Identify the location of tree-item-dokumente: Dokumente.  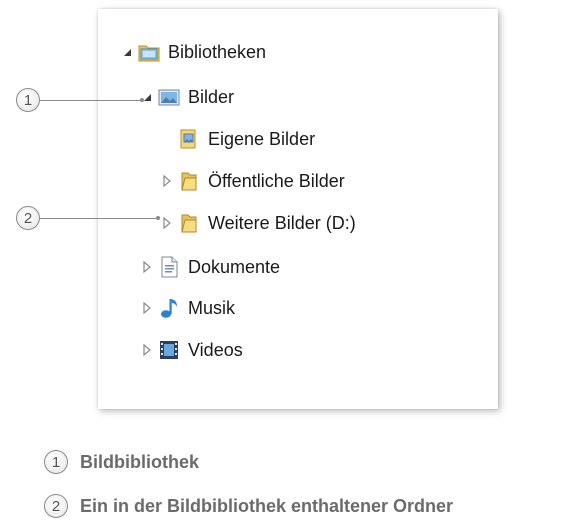
(210, 267).